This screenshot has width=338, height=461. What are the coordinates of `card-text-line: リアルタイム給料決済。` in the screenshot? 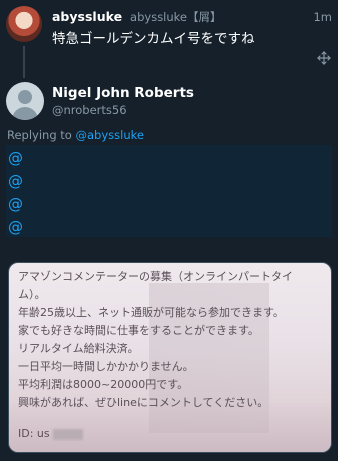 It's located at (78, 348).